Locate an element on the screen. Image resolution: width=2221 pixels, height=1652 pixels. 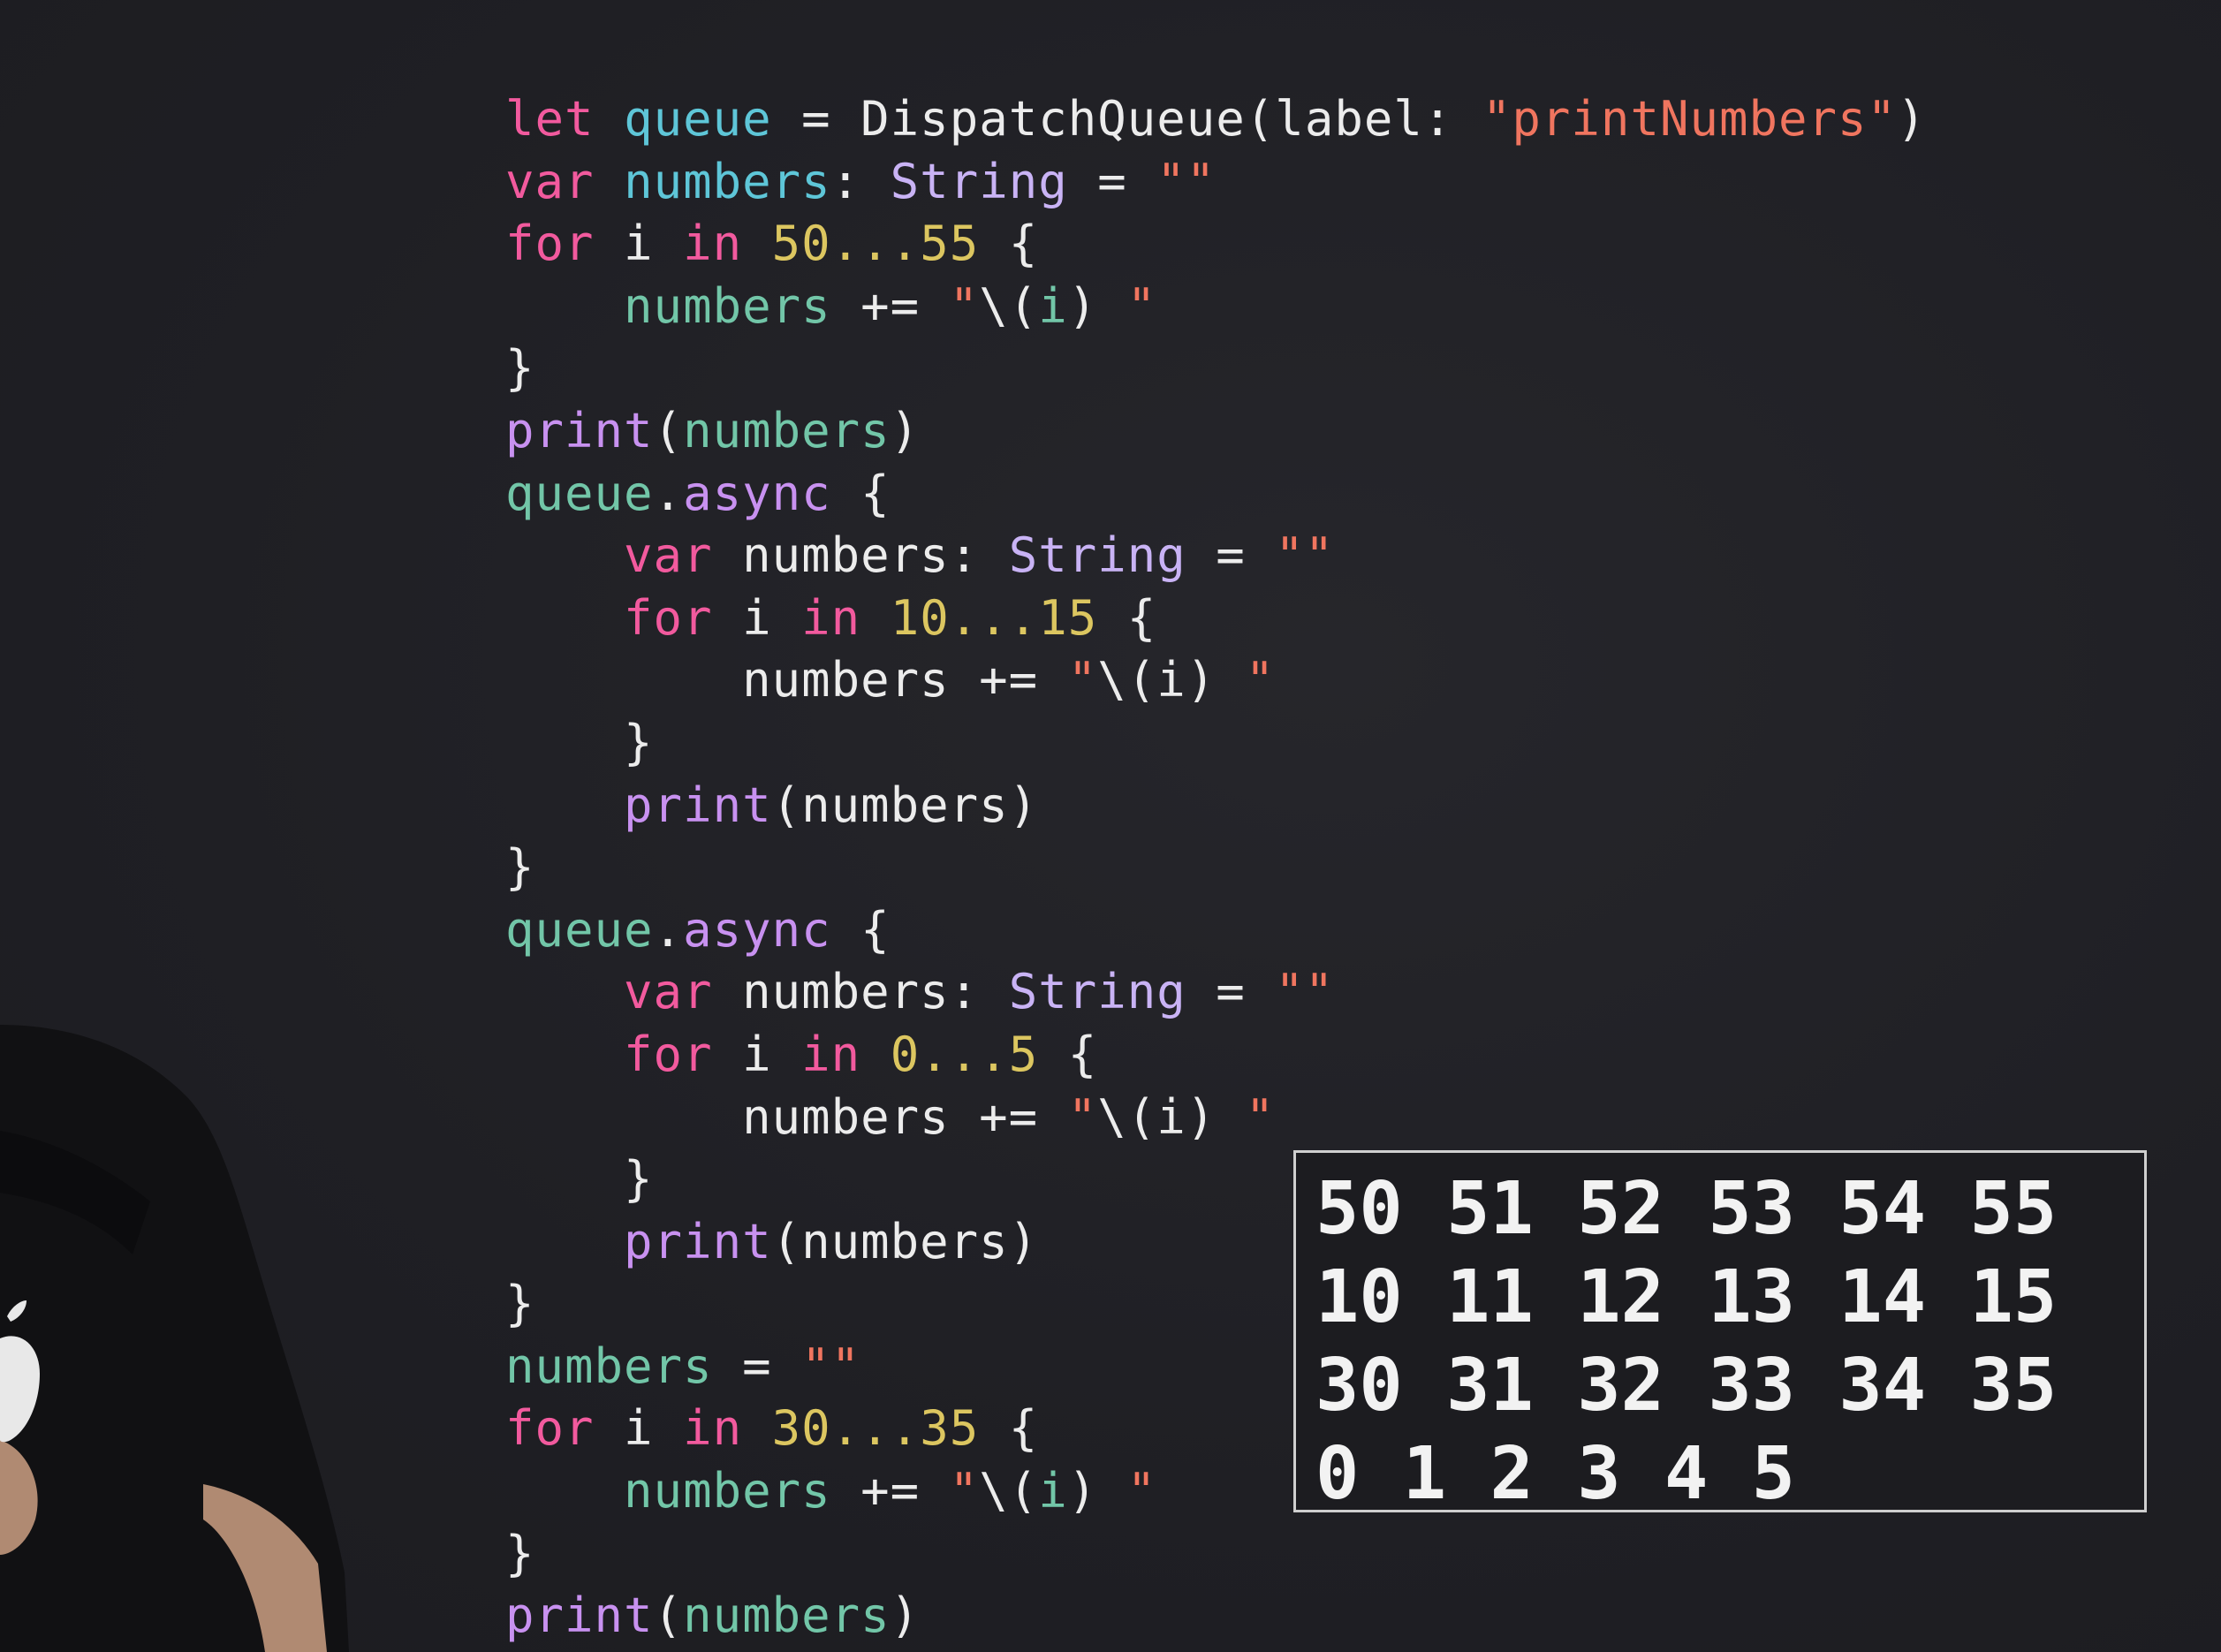
code-token: "" is located at coordinates (1305, 992).